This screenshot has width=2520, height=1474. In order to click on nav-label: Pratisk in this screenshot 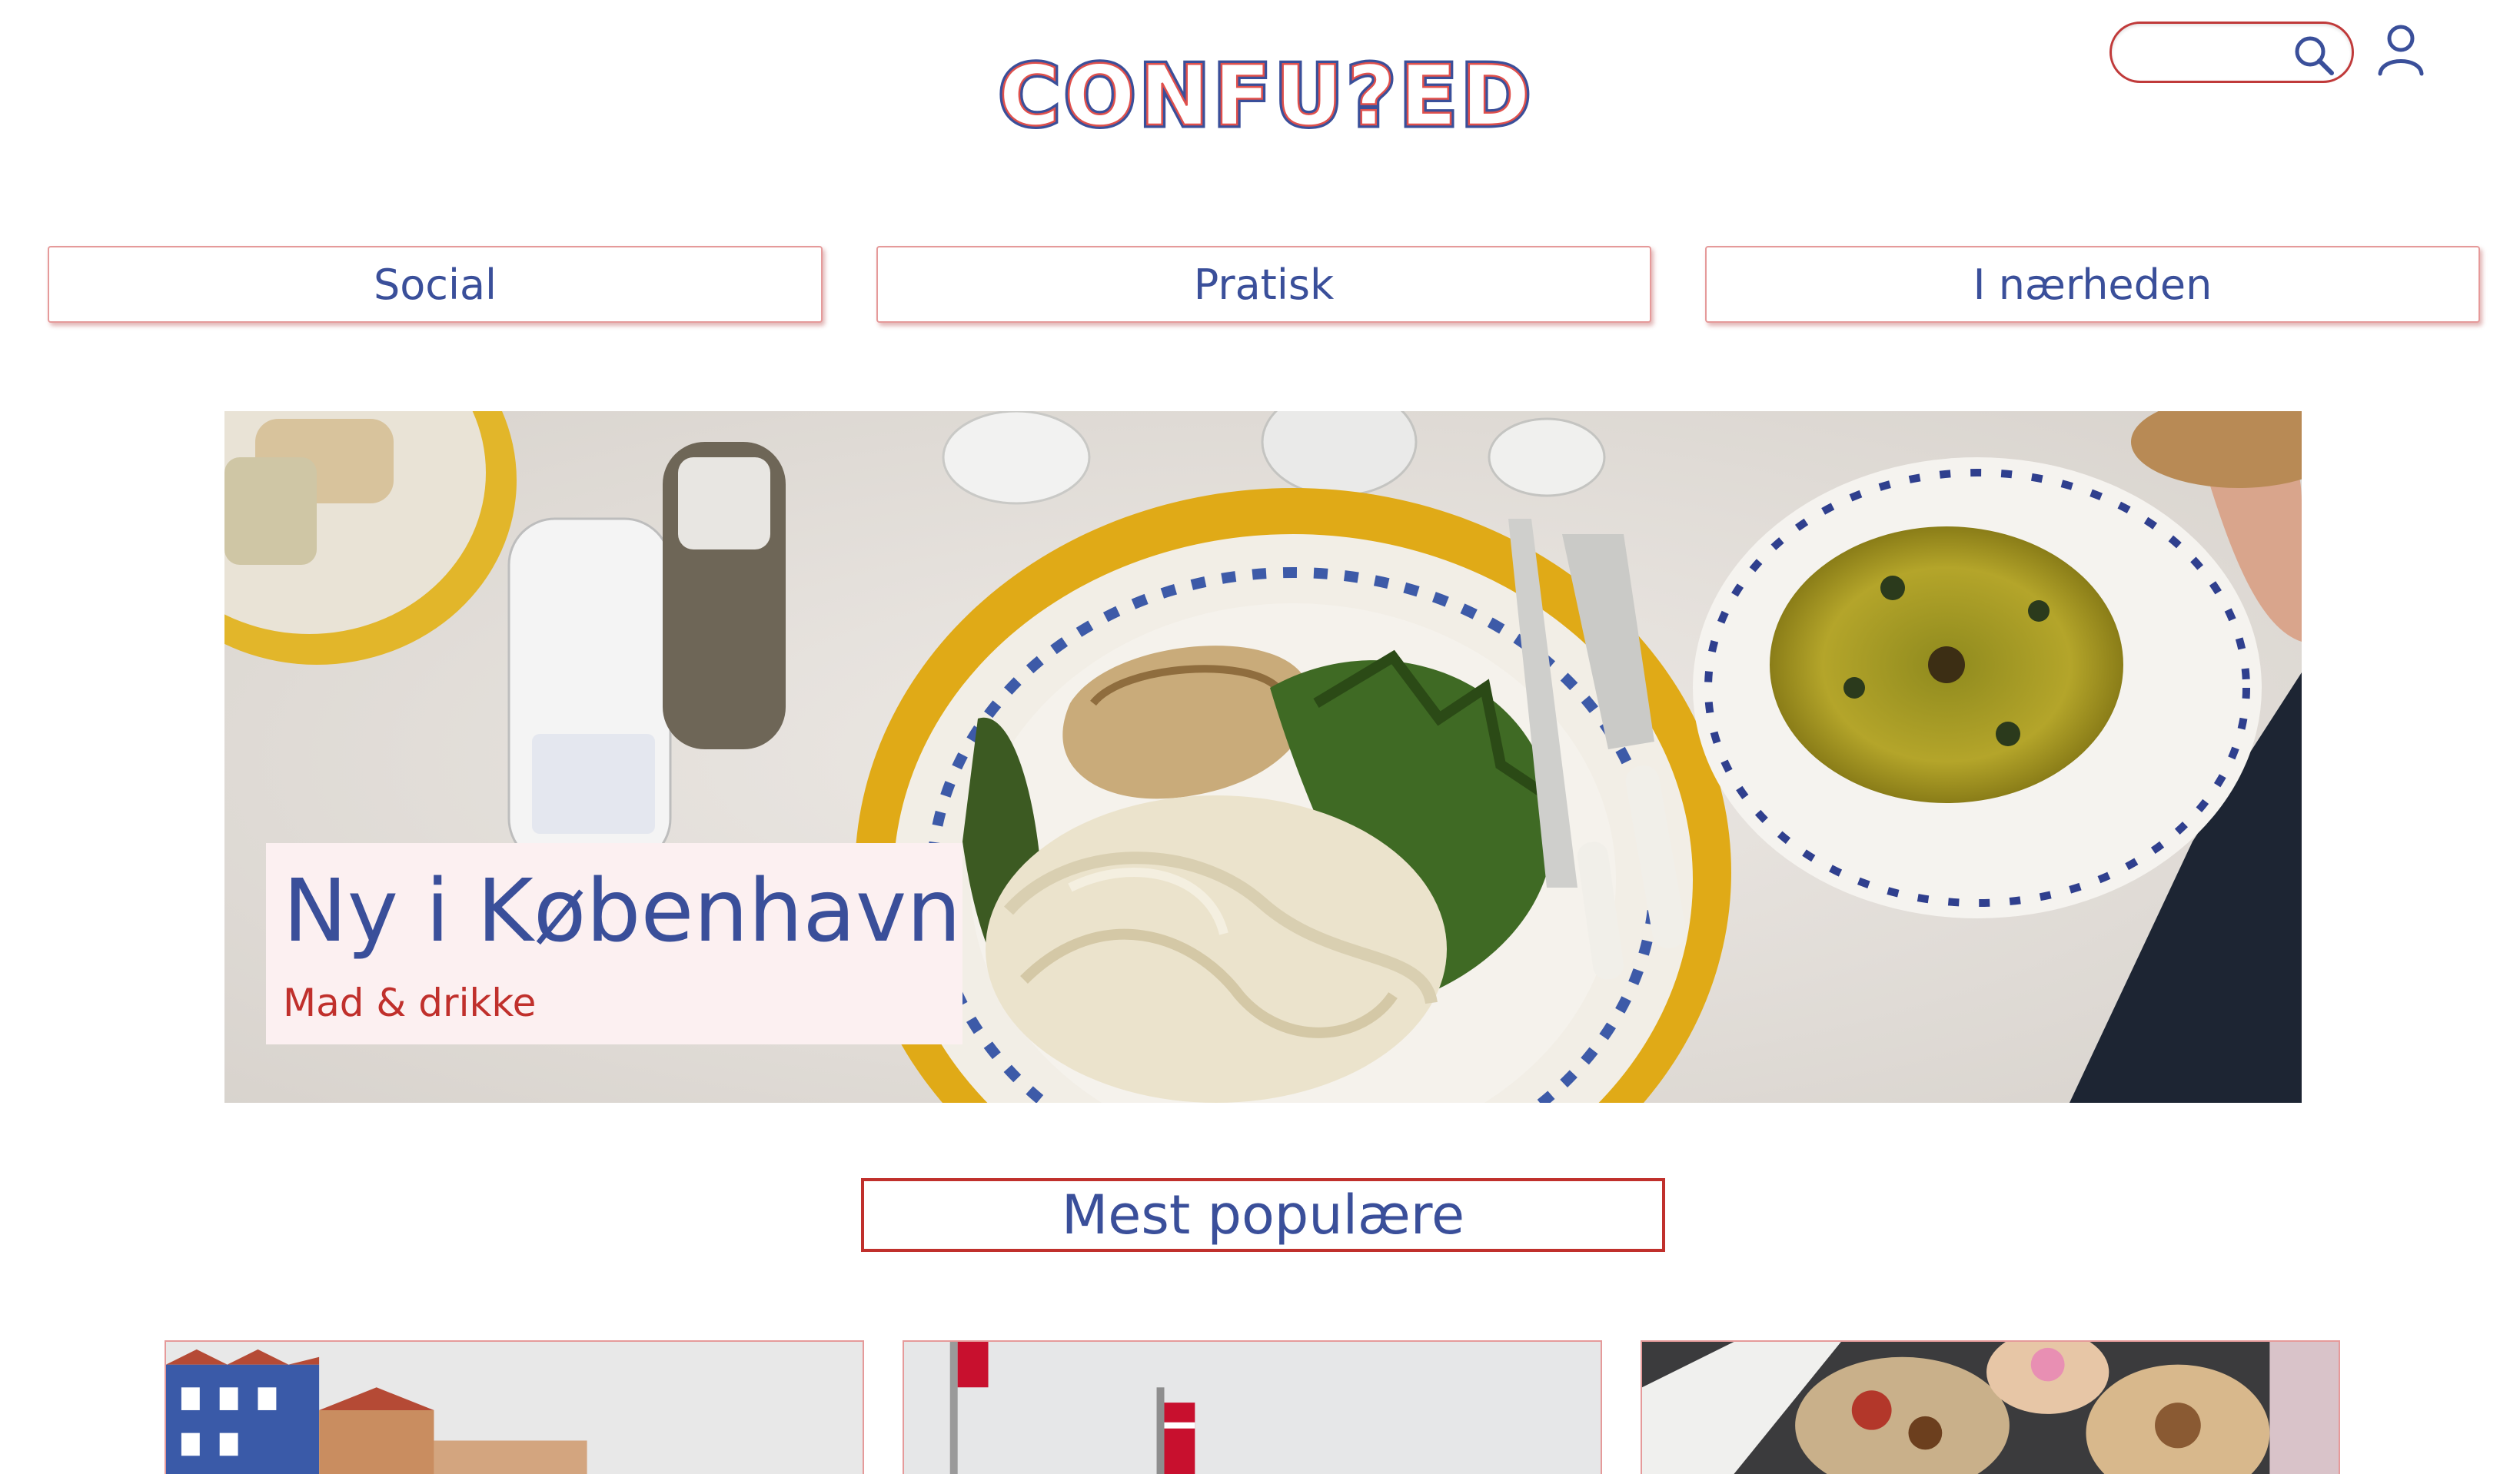, I will do `click(1264, 284)`.